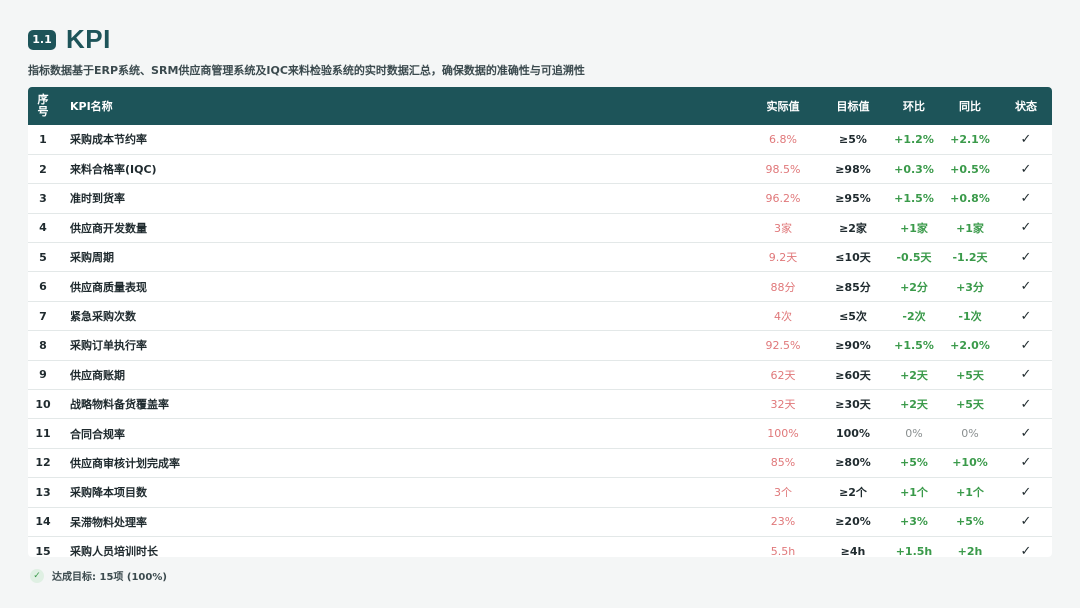  I want to click on actual-value: 100%, so click(783, 434).